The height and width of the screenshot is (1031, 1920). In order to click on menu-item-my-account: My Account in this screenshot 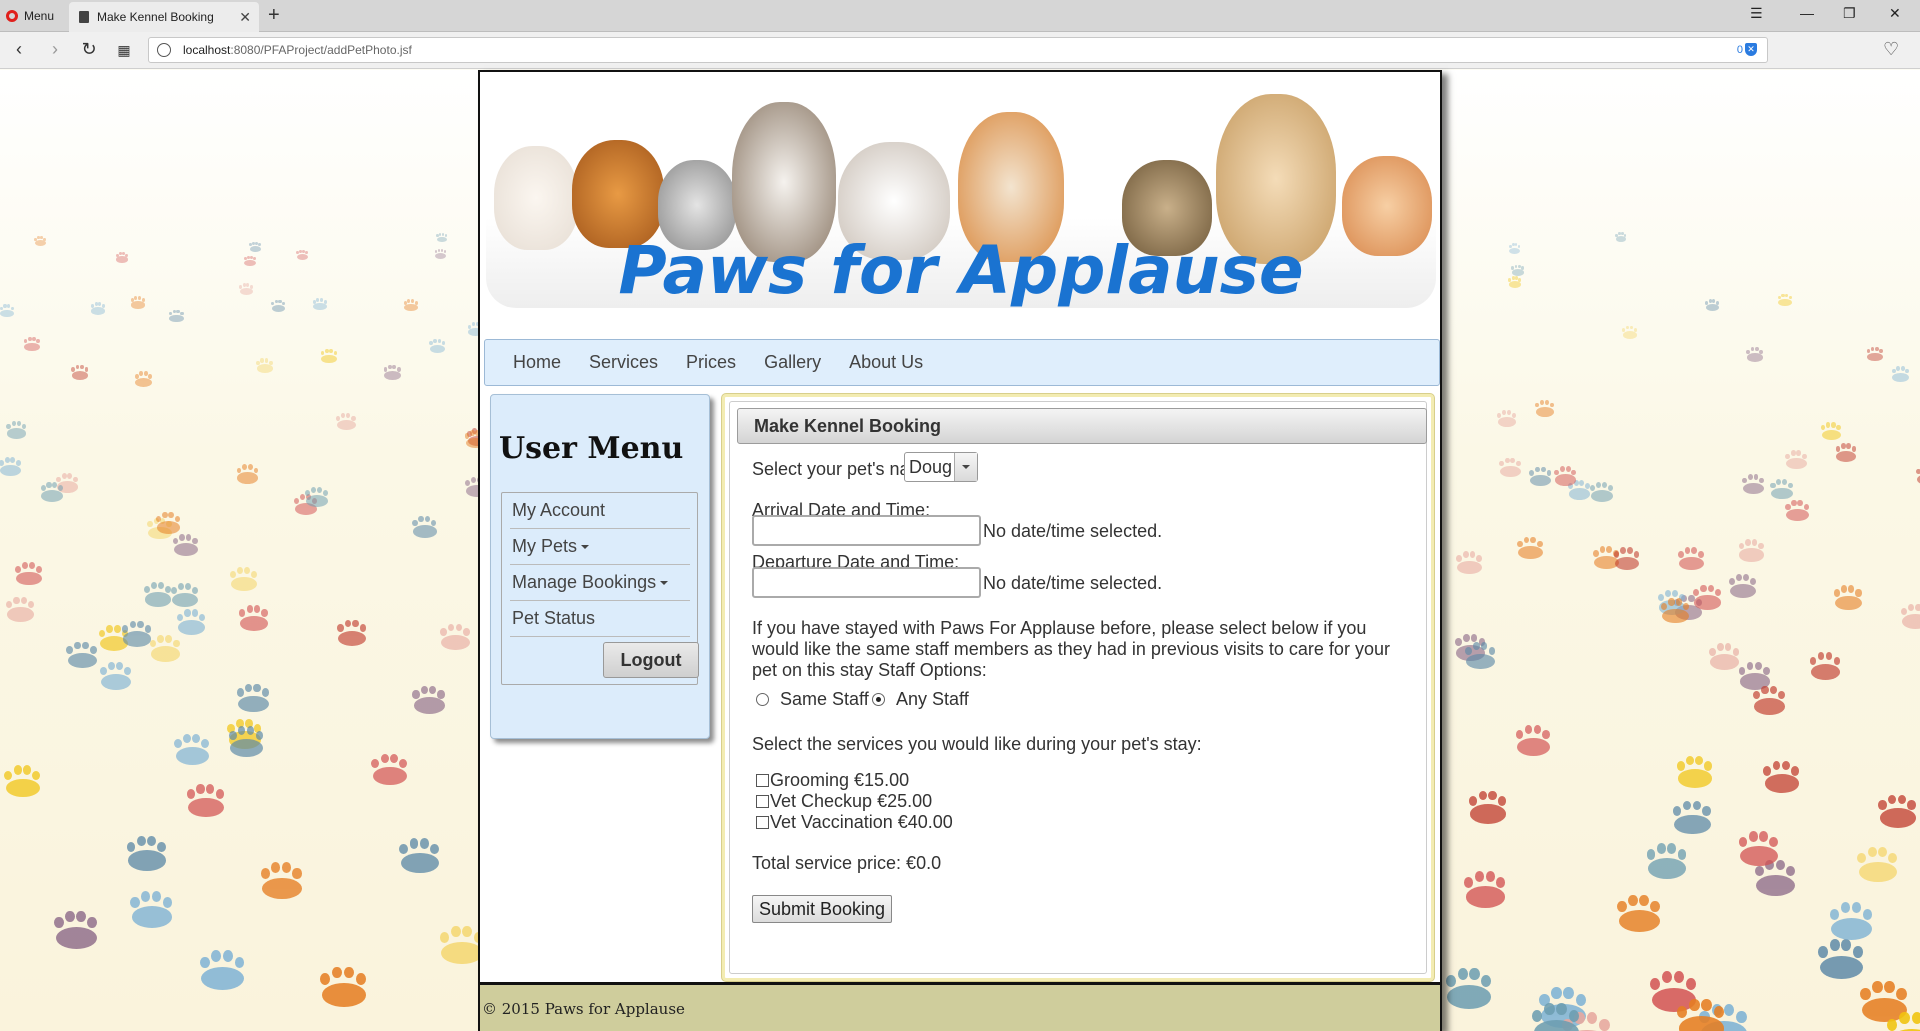, I will do `click(600, 511)`.